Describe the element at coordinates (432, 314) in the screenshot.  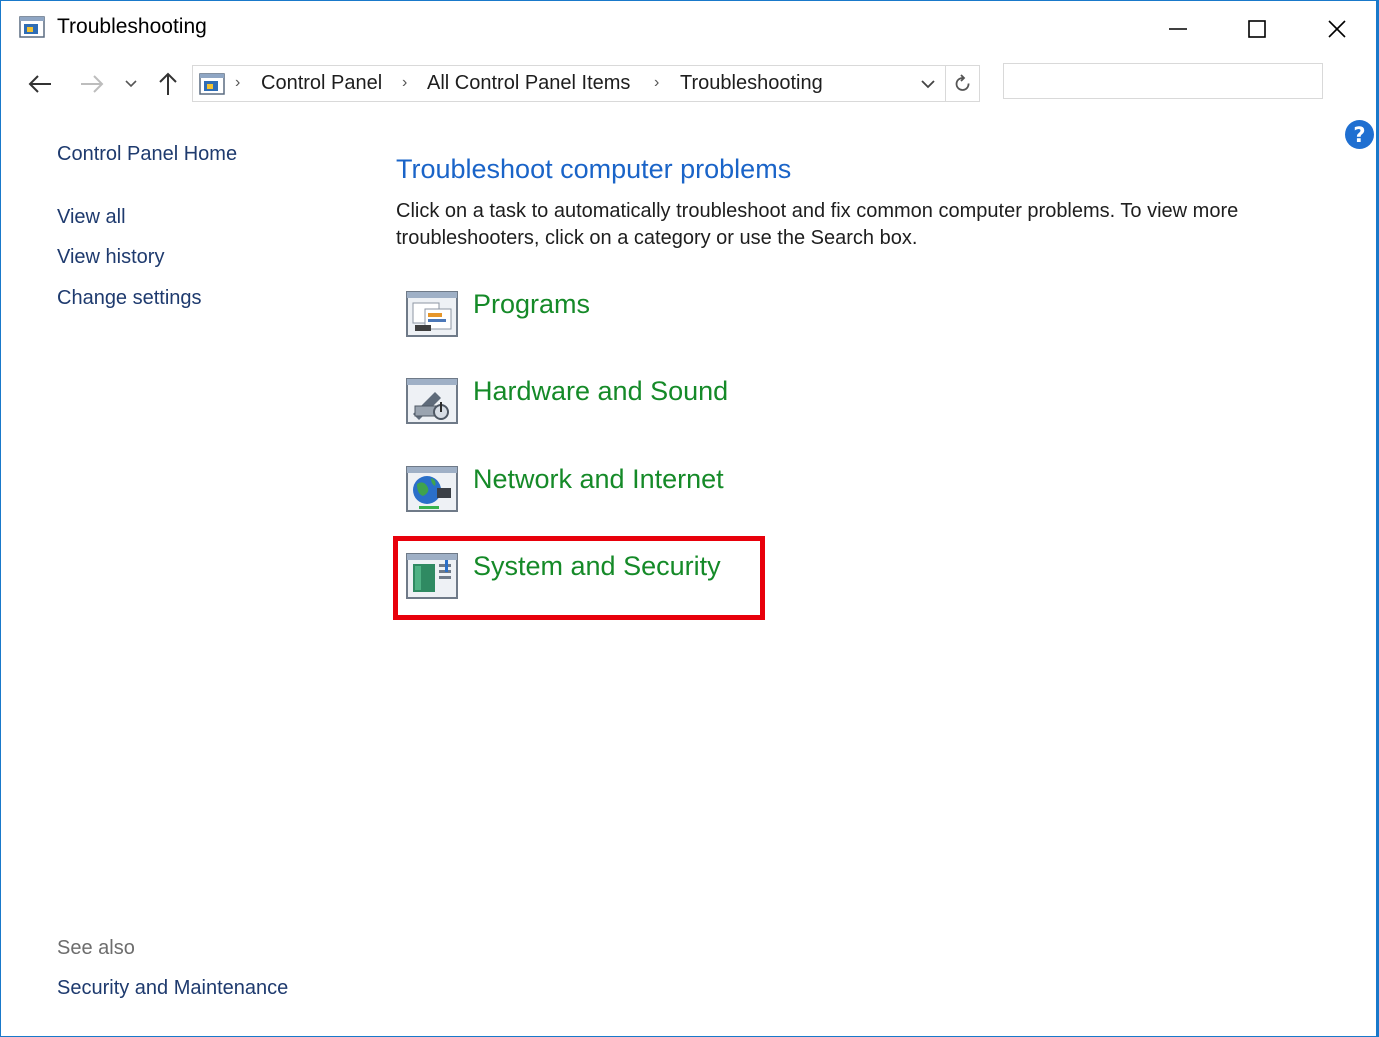
I see `programs-icon` at that location.